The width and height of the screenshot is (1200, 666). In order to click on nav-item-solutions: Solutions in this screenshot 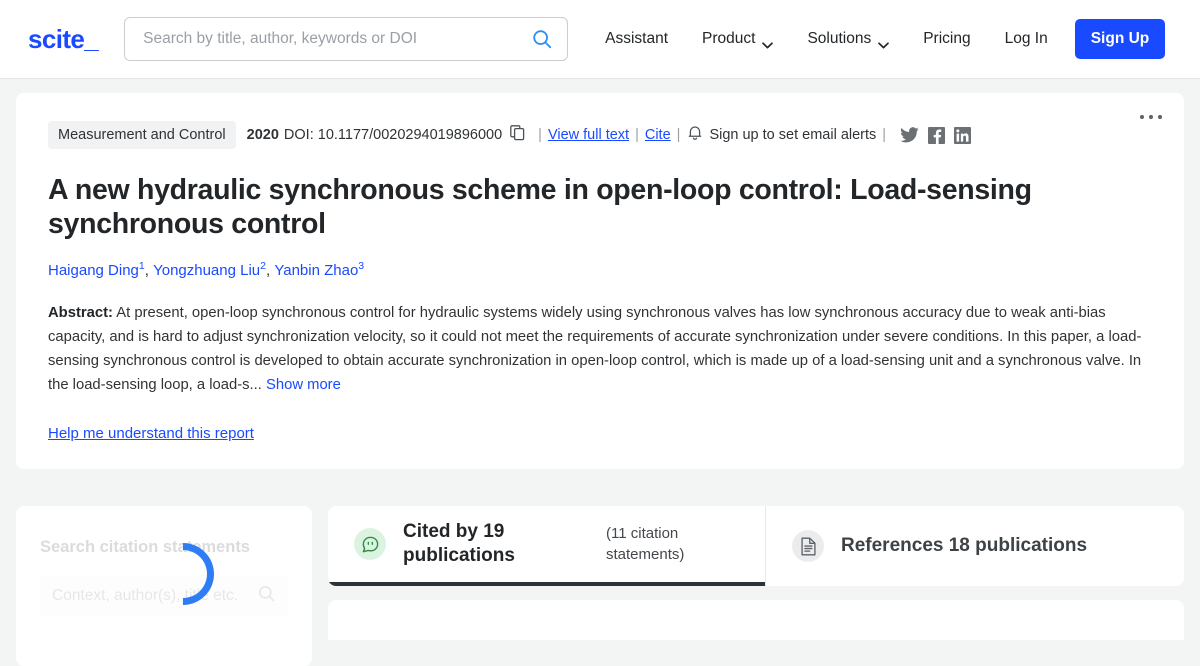, I will do `click(848, 39)`.